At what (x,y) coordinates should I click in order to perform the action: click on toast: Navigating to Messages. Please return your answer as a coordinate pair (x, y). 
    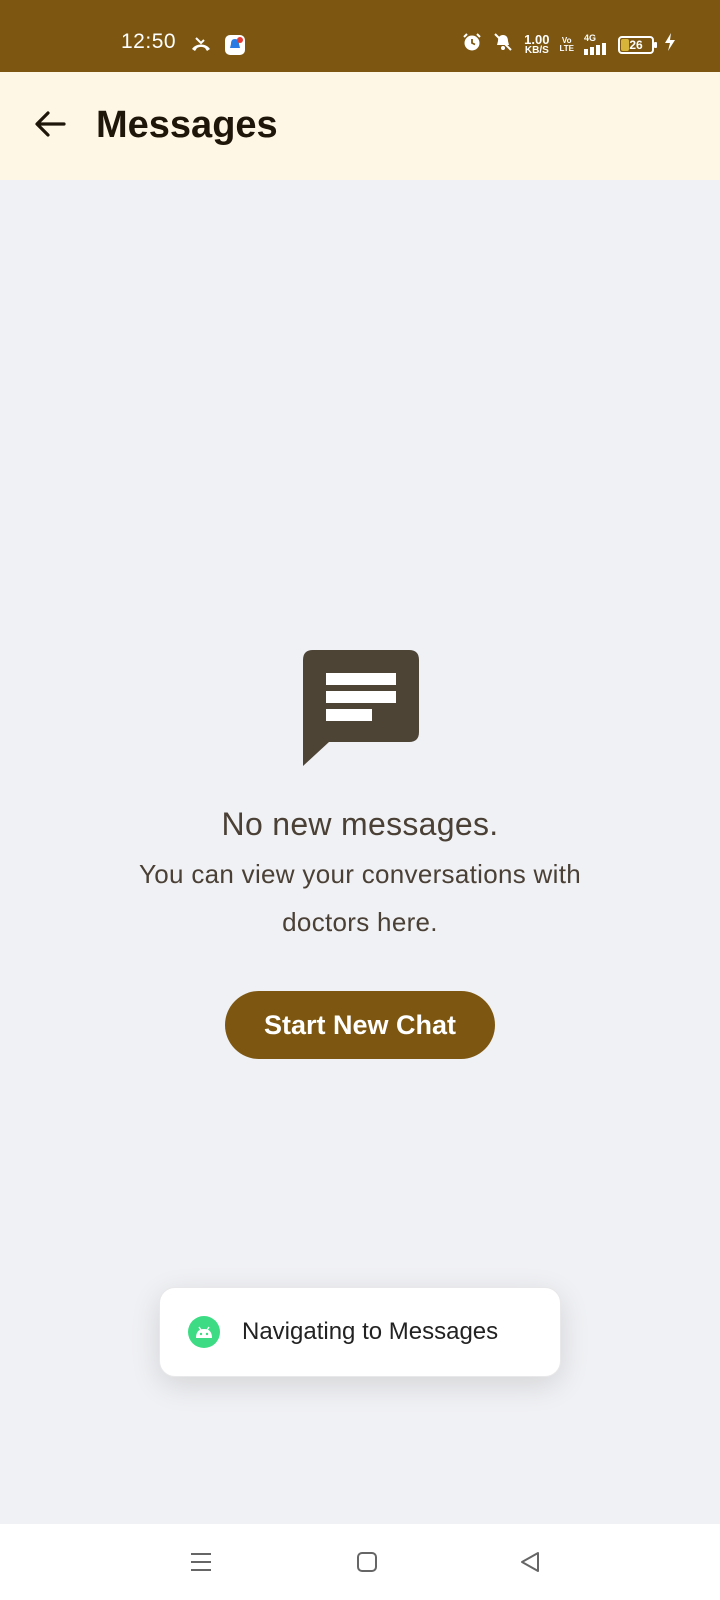
    Looking at the image, I should click on (360, 1332).